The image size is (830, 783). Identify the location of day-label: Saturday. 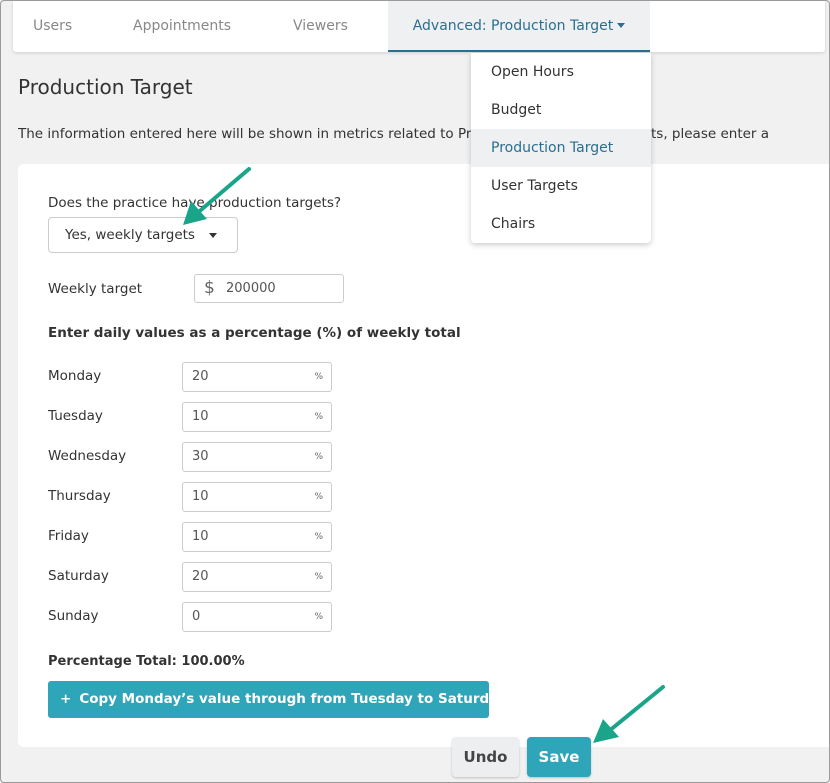
(78, 576).